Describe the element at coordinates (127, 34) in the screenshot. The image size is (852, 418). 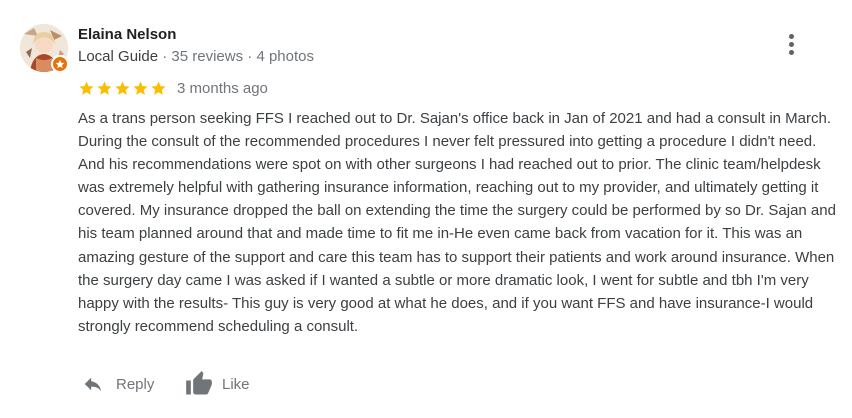
I see `reviewer-name: Elaina Nelson` at that location.